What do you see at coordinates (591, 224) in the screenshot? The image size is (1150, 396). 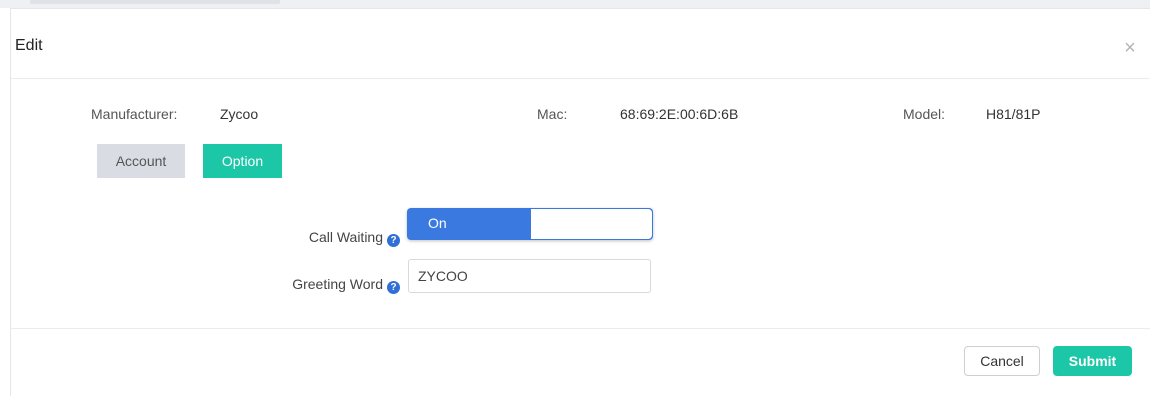 I see `toggle-knob` at bounding box center [591, 224].